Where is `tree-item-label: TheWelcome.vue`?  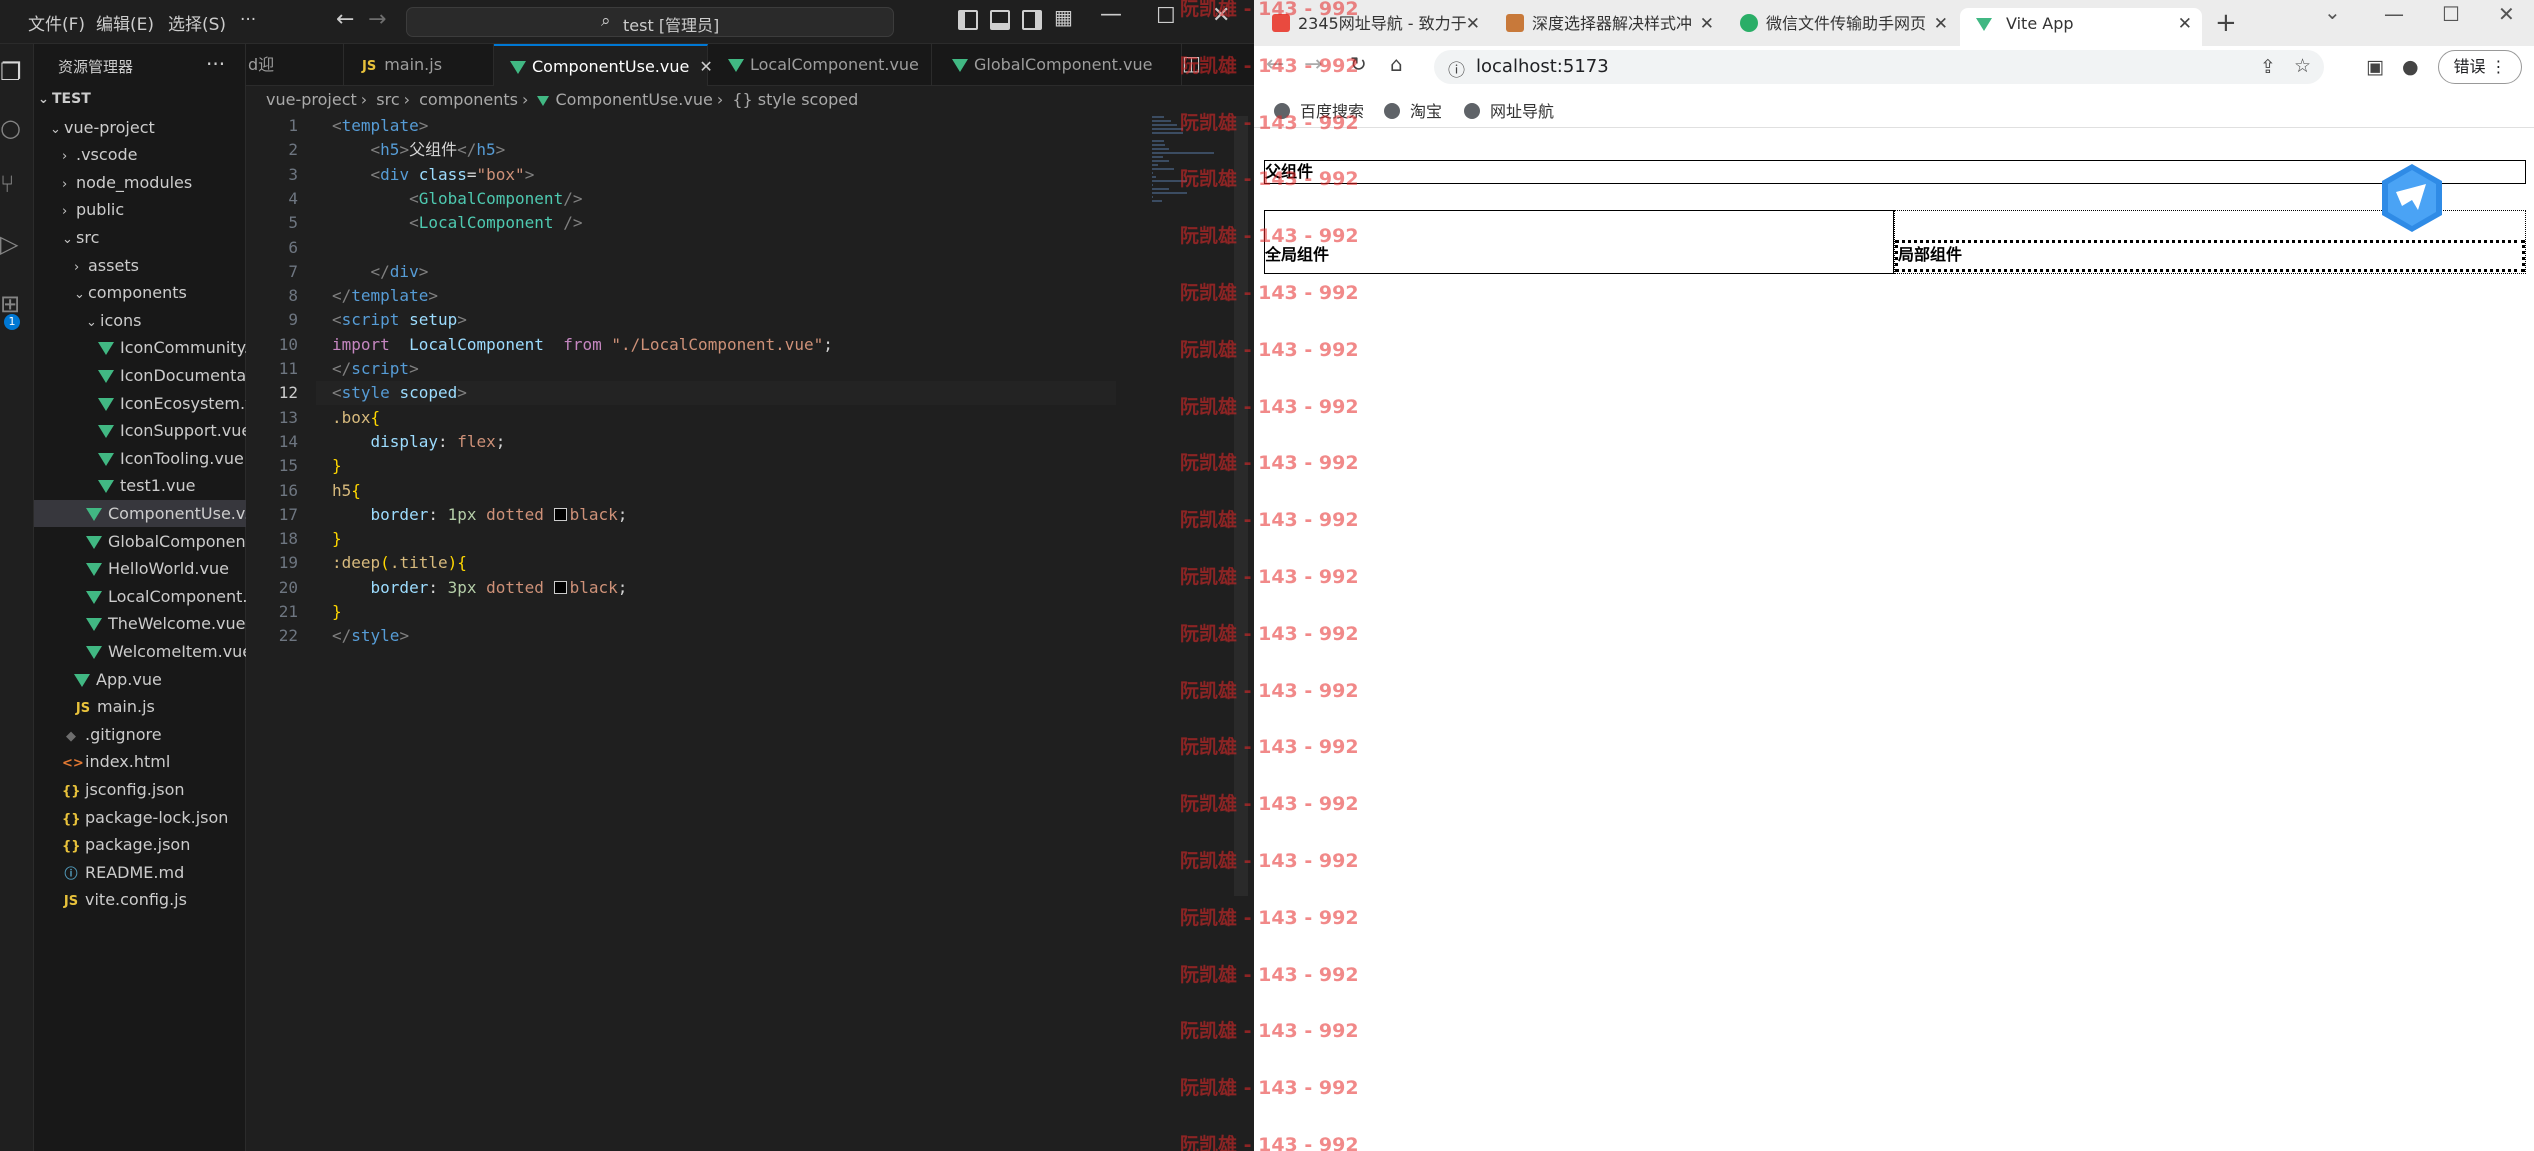
tree-item-label: TheWelcome.vue is located at coordinates (177, 624).